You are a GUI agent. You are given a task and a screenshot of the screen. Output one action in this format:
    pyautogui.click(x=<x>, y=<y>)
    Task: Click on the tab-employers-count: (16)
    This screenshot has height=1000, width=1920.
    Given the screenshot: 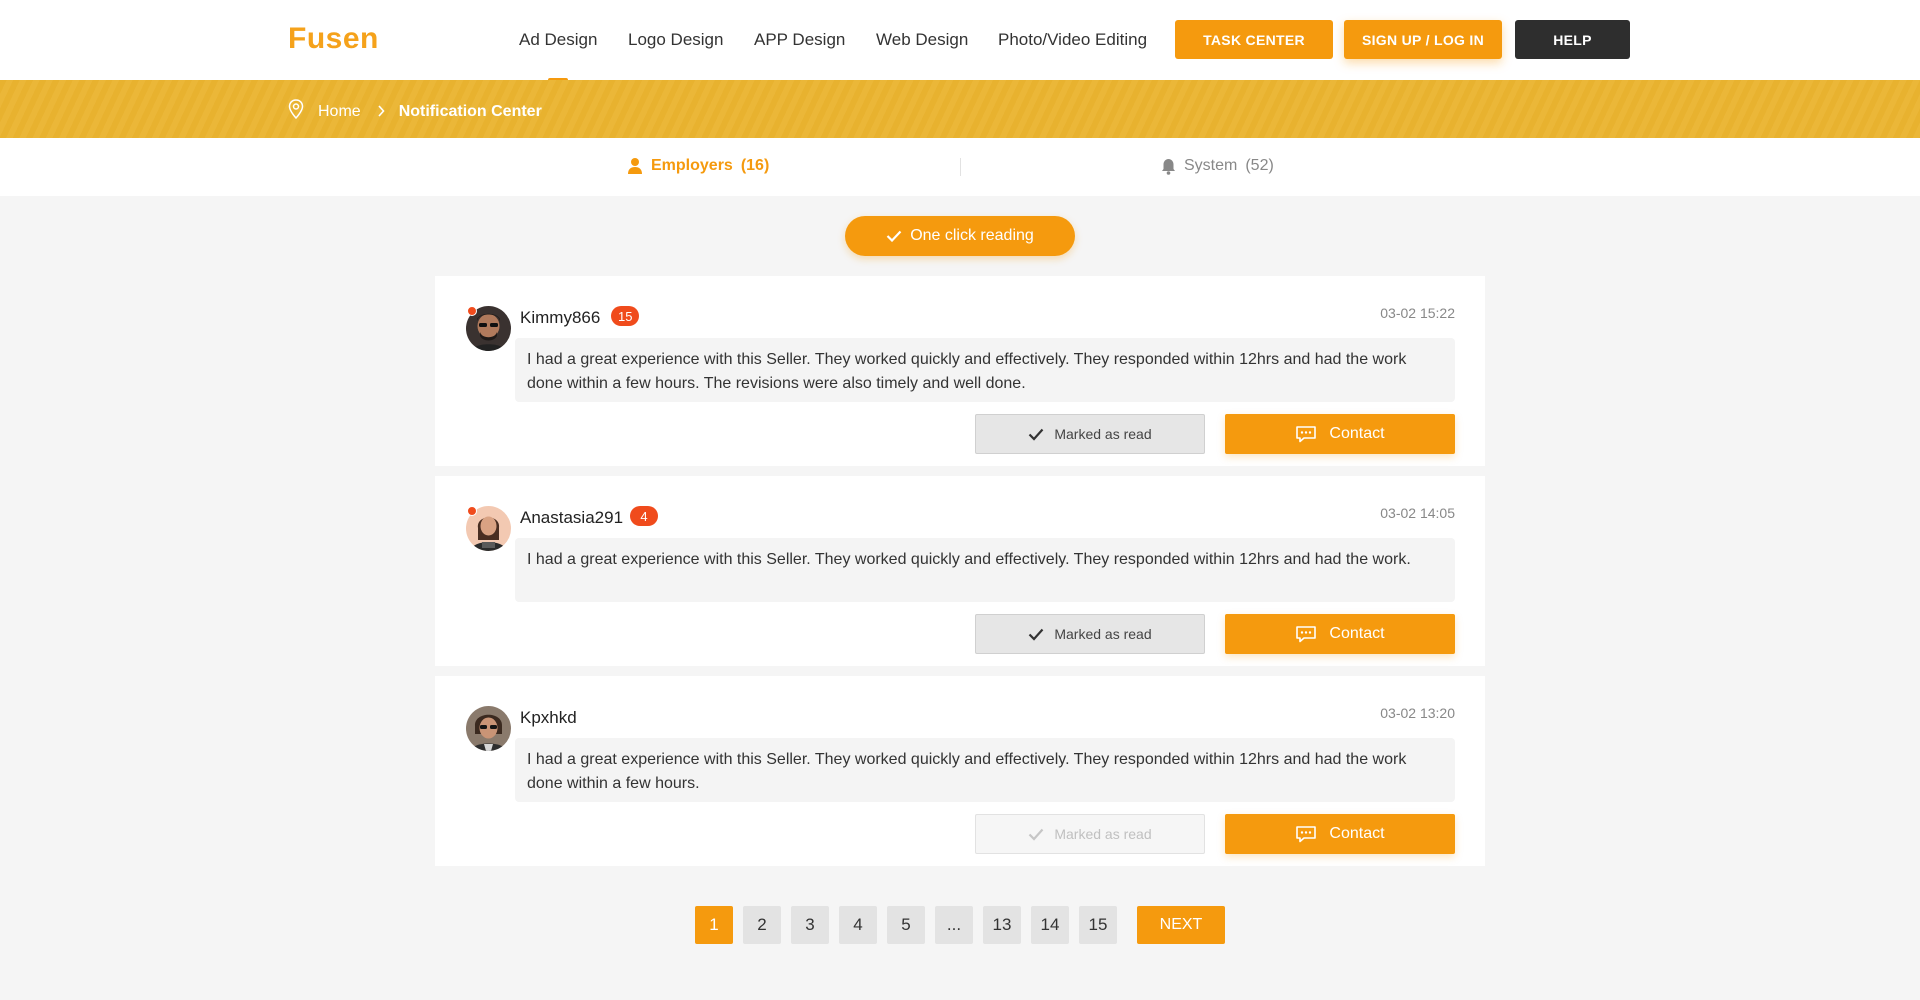 What is the action you would take?
    pyautogui.click(x=755, y=165)
    